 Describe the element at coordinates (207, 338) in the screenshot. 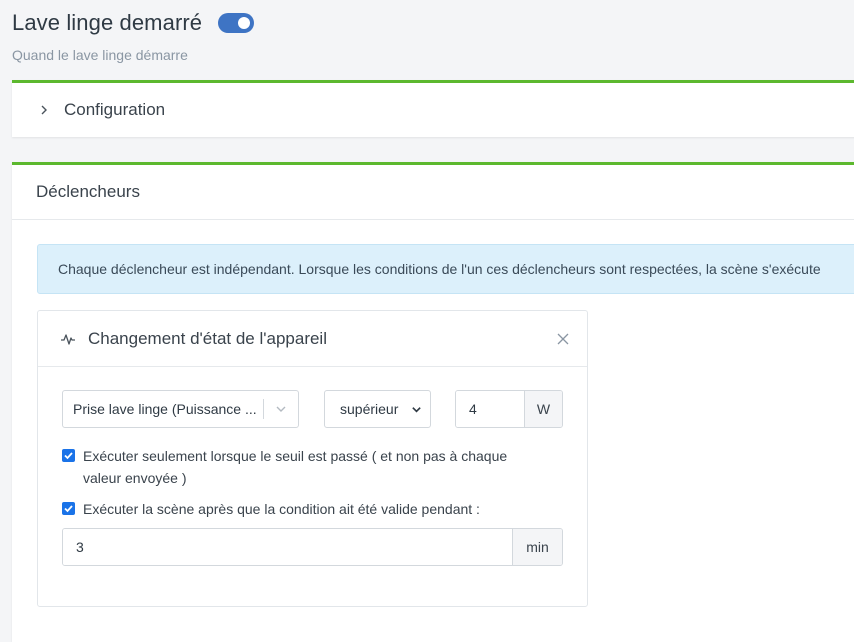

I see `trigger-card-title: Changement d'état de l'appareil` at that location.